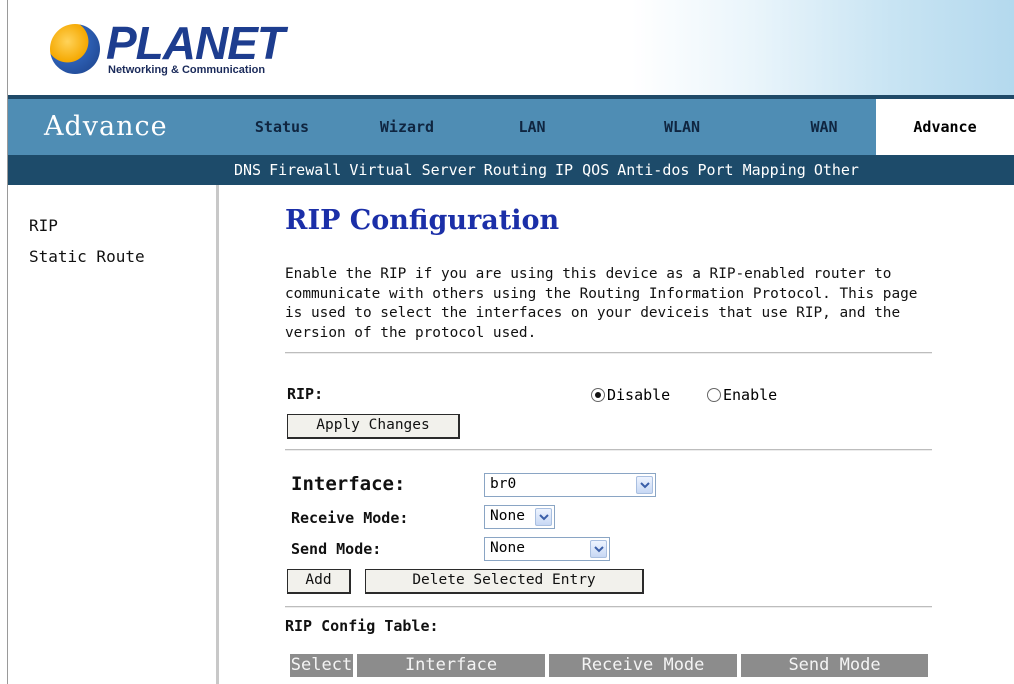  I want to click on tab-advance: Advance, so click(945, 127).